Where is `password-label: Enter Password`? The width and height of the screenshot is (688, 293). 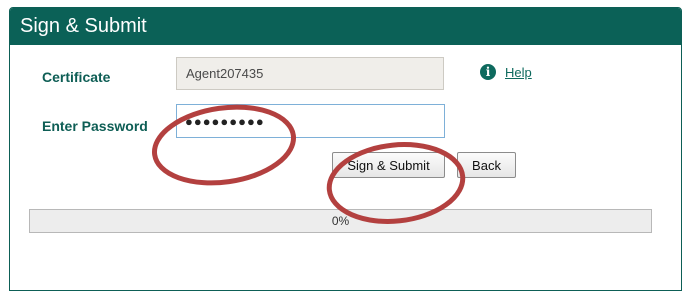 password-label: Enter Password is located at coordinates (95, 126).